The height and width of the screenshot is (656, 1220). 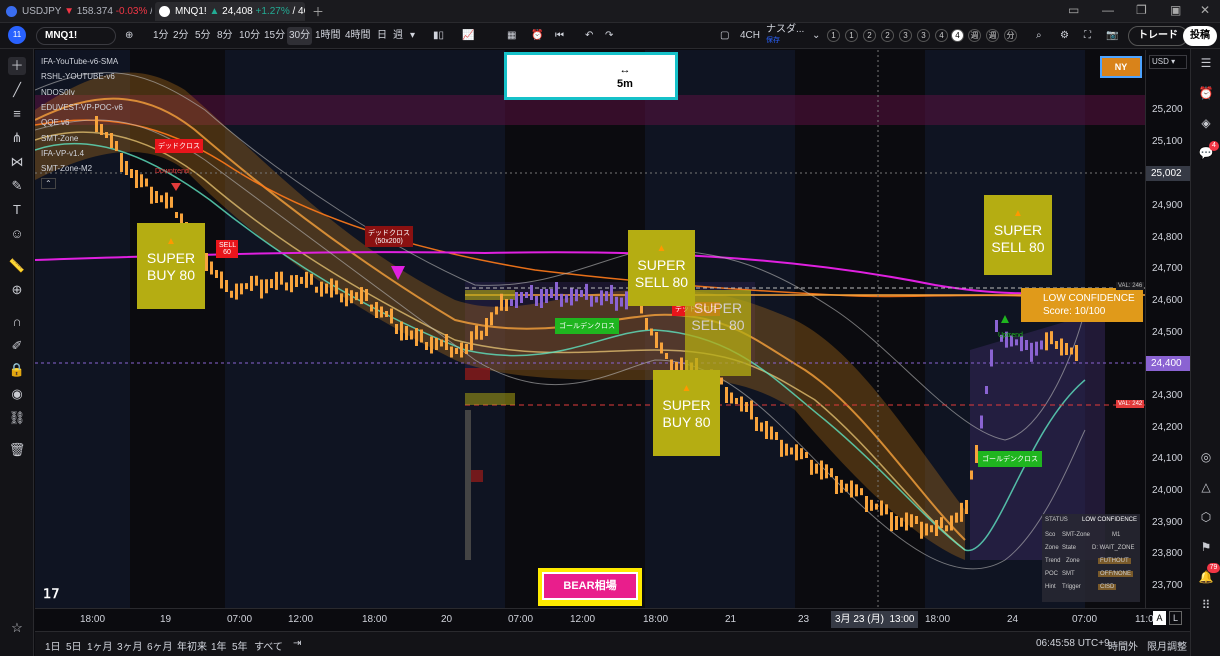 What do you see at coordinates (17, 628) in the screenshot?
I see `star-icon: ☆` at bounding box center [17, 628].